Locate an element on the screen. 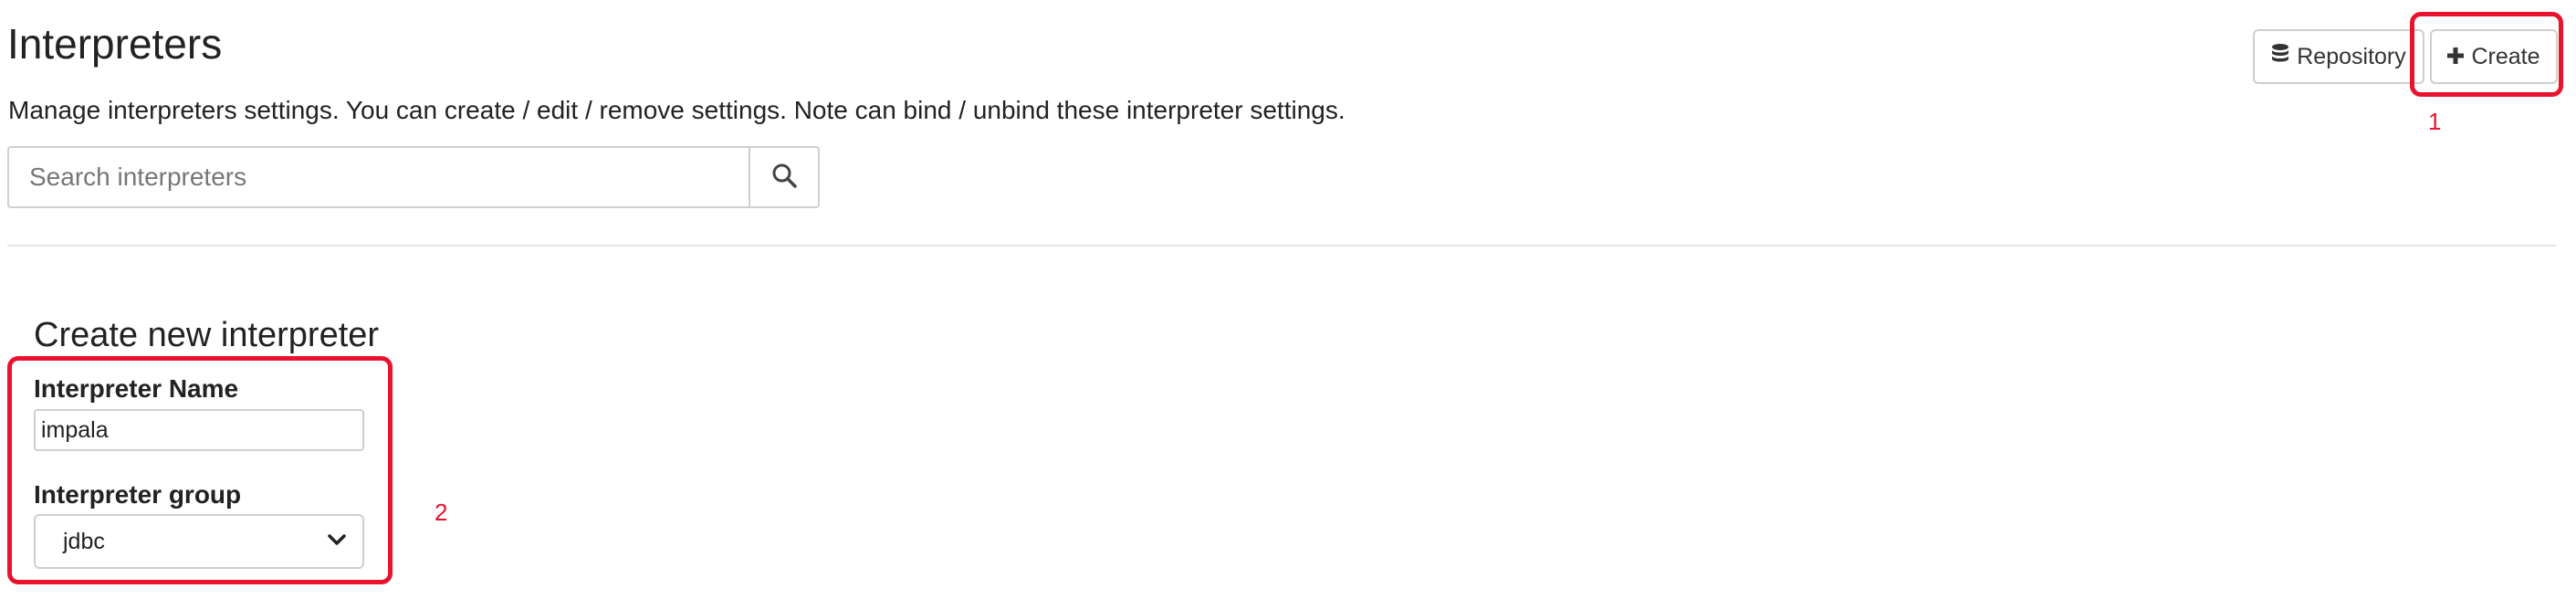  search-button is located at coordinates (785, 177).